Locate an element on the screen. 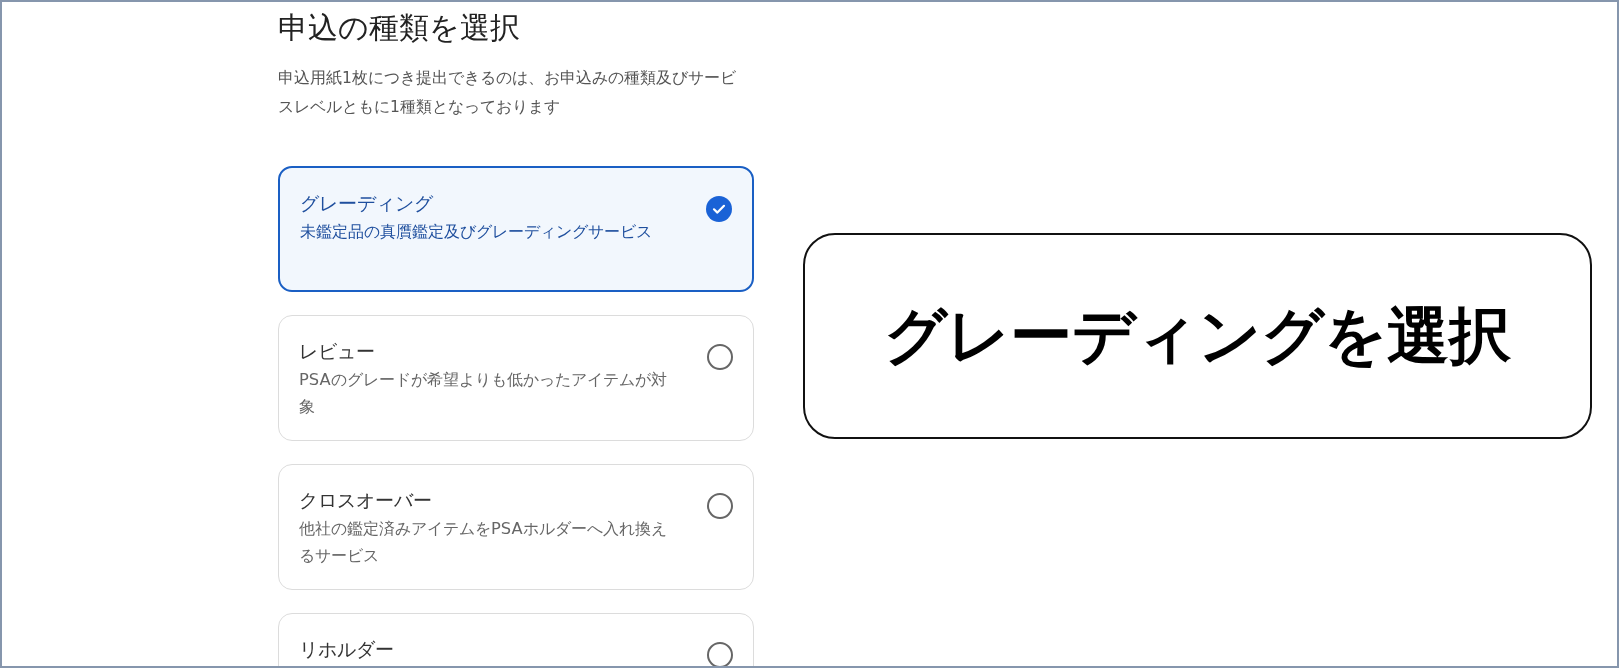 The width and height of the screenshot is (1619, 668). option-description: PSAのグレードが希望よりも低かったアイテムが対象 is located at coordinates (483, 393).